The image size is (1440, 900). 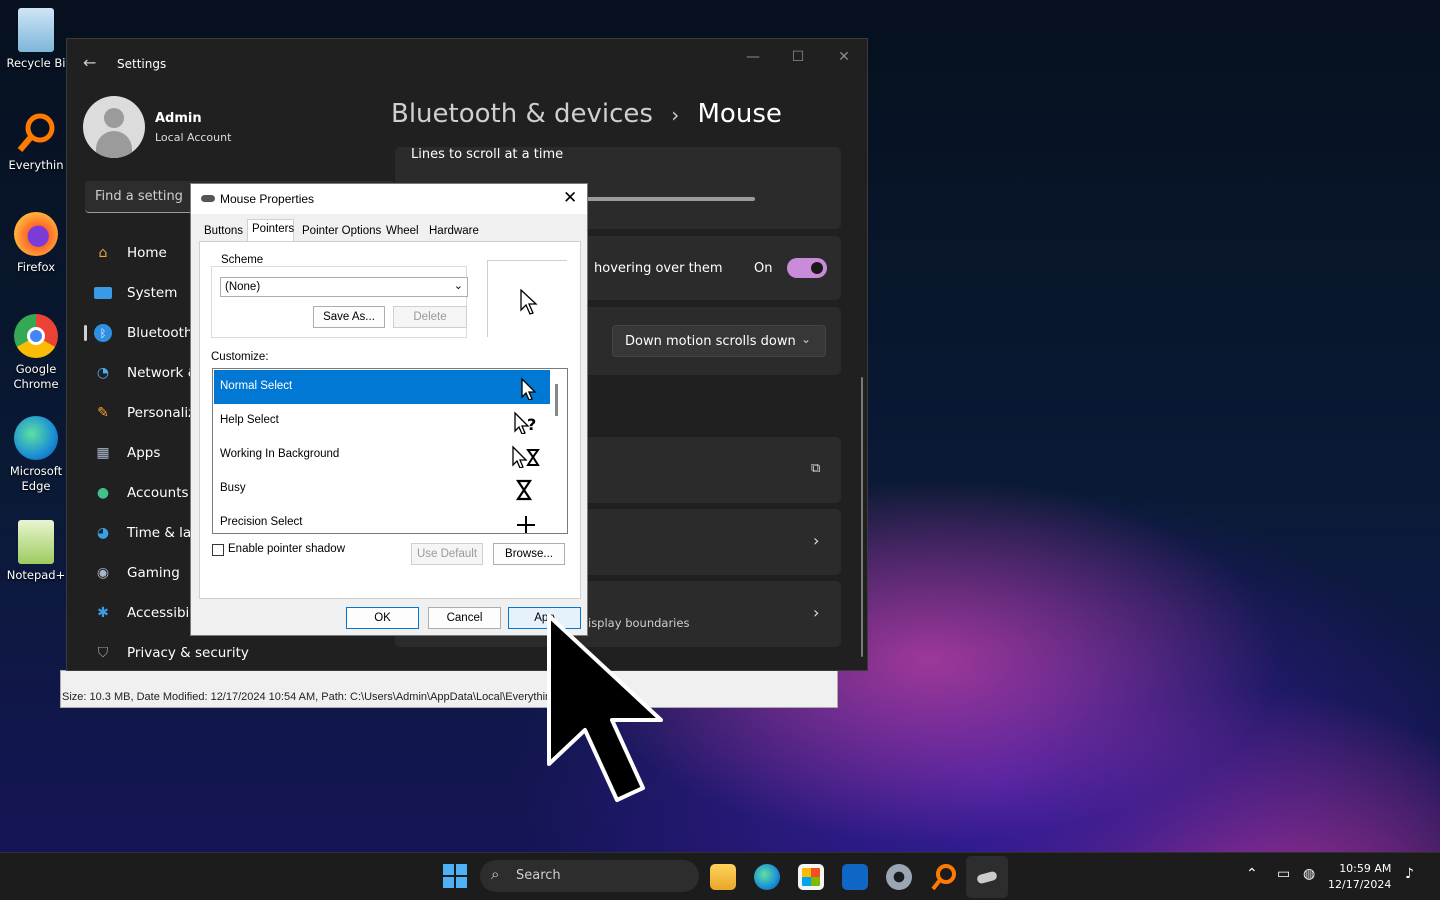 What do you see at coordinates (719, 341) in the screenshot?
I see `scroll-direction-dropdown: Down motion scrolls down ⌄` at bounding box center [719, 341].